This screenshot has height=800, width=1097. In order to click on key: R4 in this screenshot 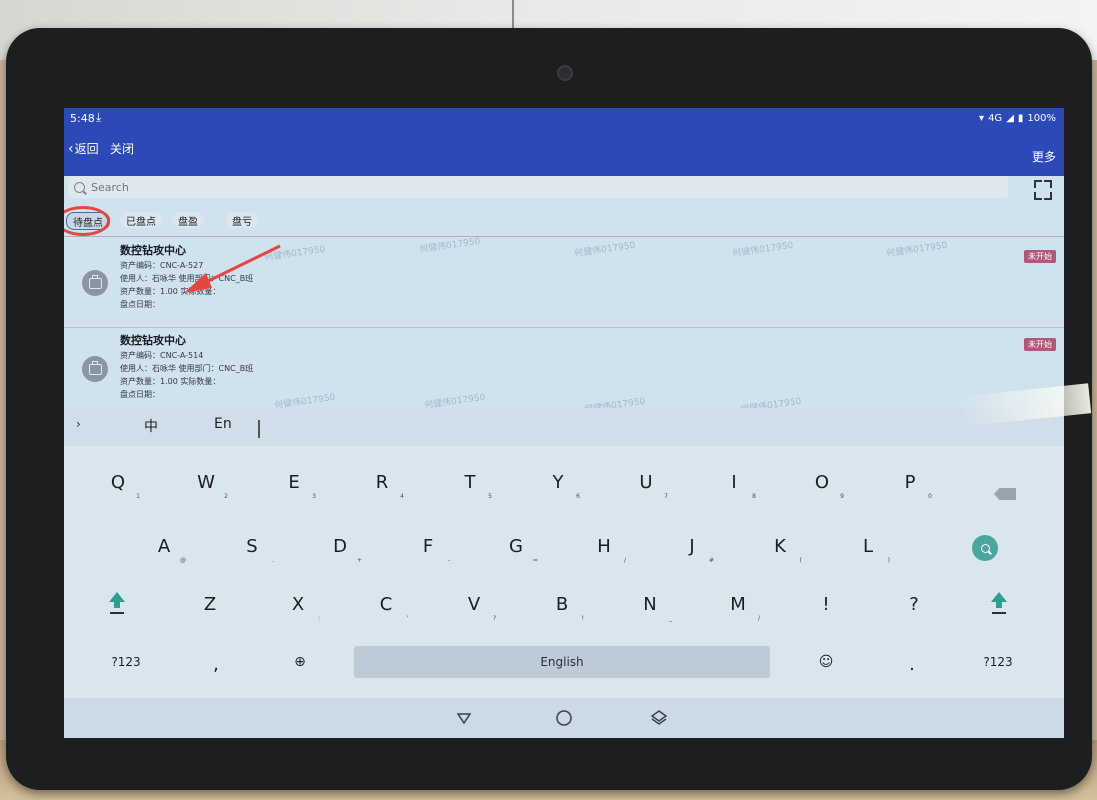, I will do `click(382, 482)`.